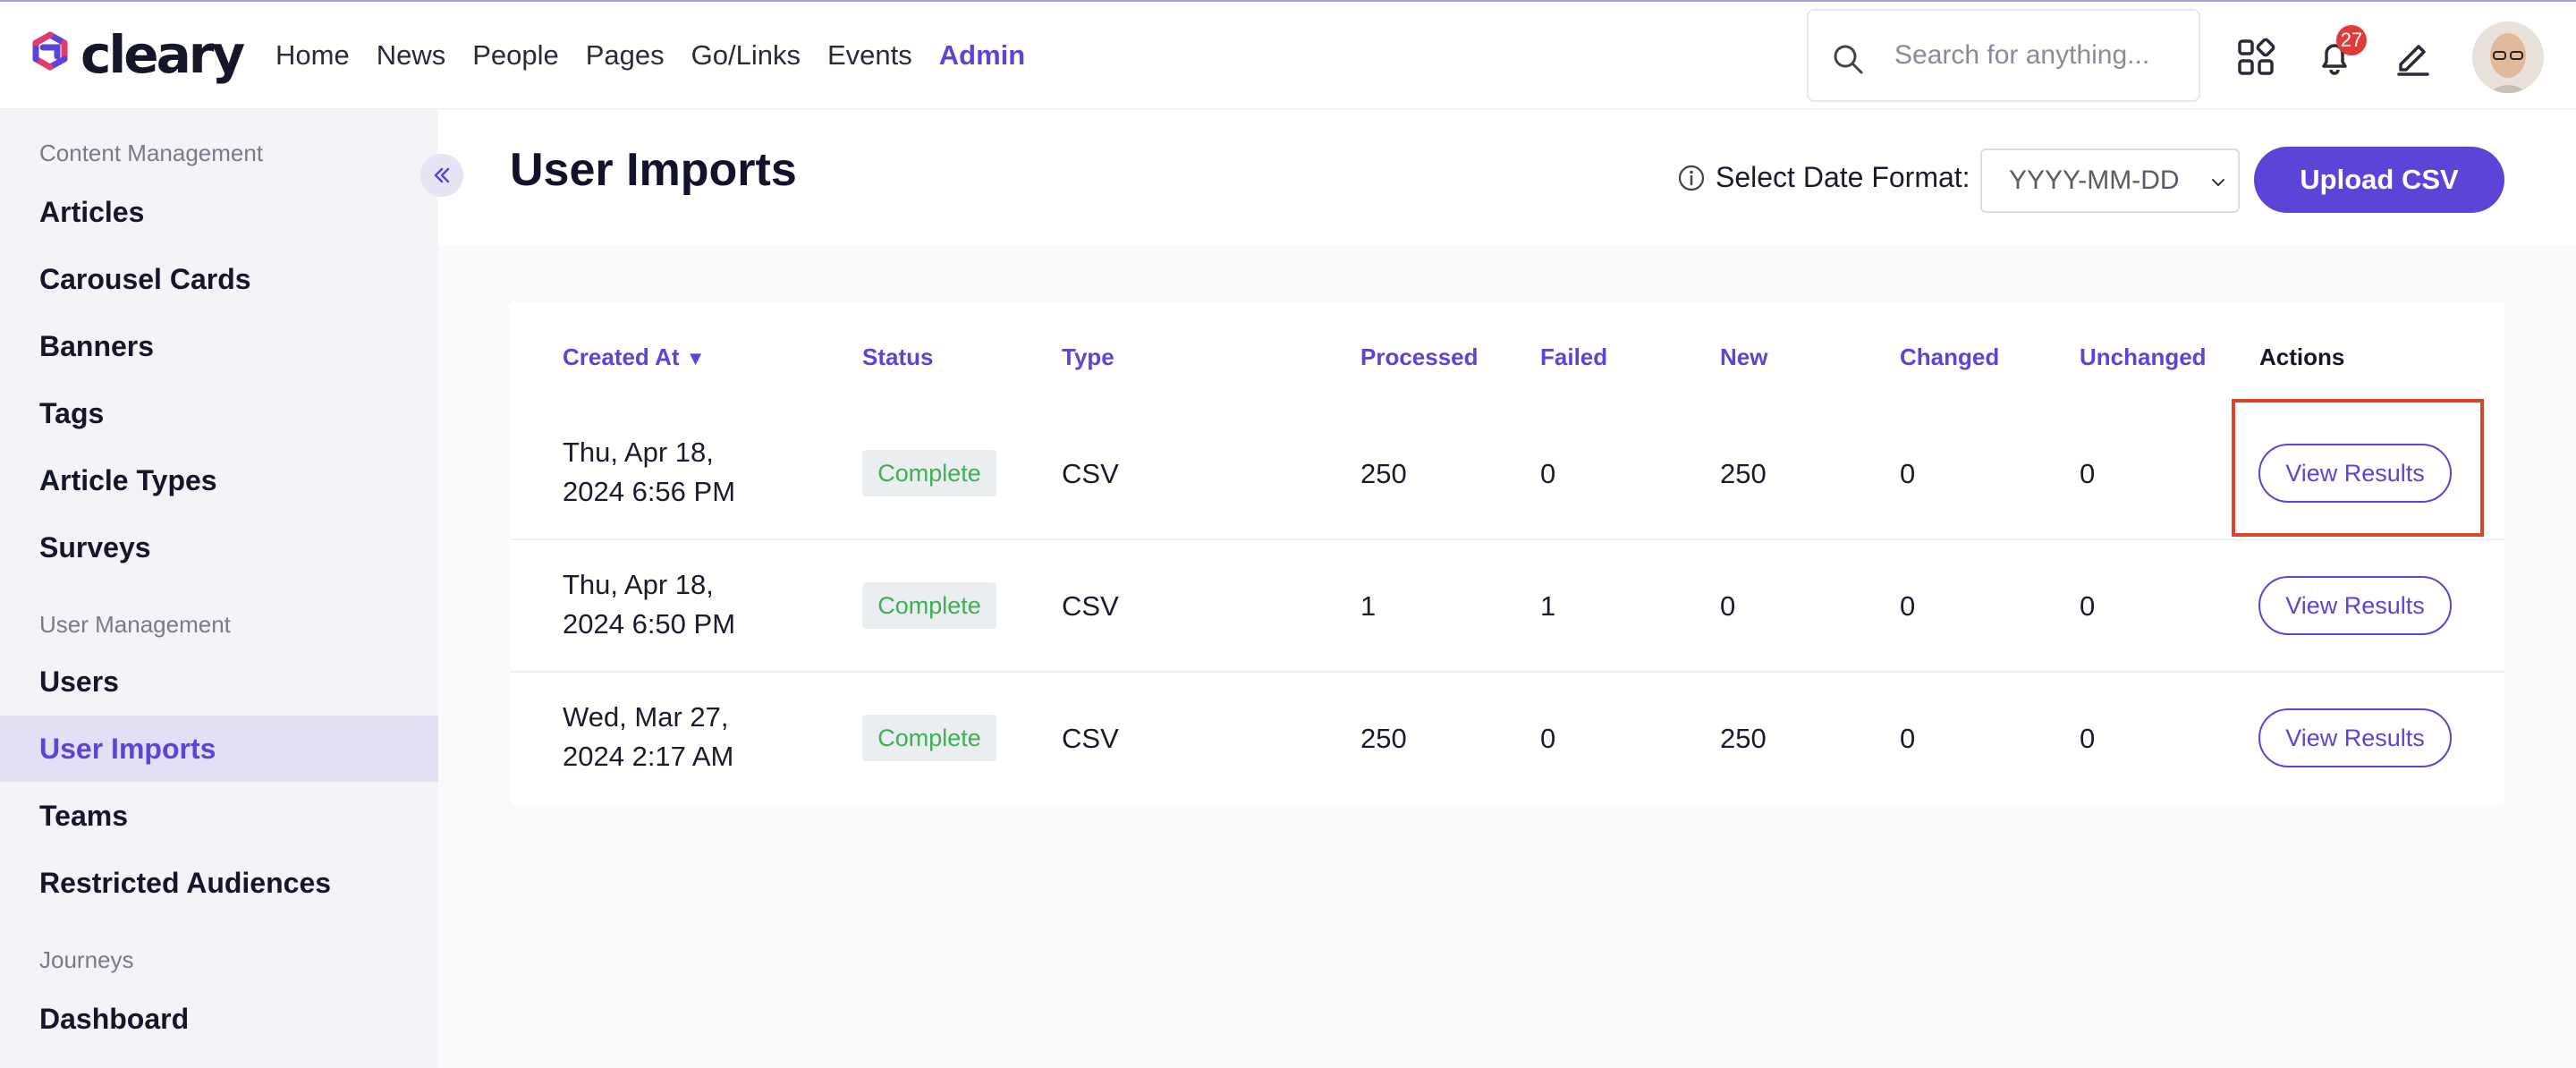  Describe the element at coordinates (219, 816) in the screenshot. I see `sidebar-item-teams: Teams` at that location.